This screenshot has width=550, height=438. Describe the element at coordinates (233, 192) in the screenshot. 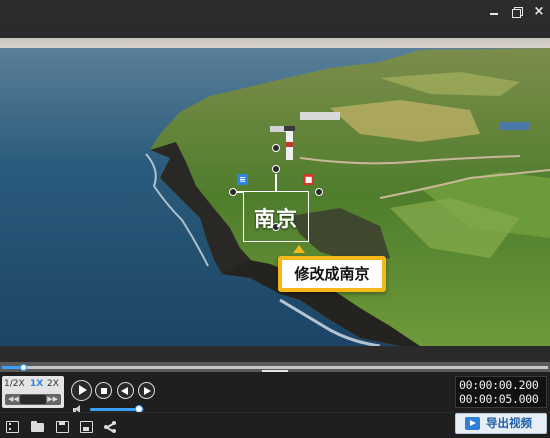

I see `resize-handle-left` at that location.